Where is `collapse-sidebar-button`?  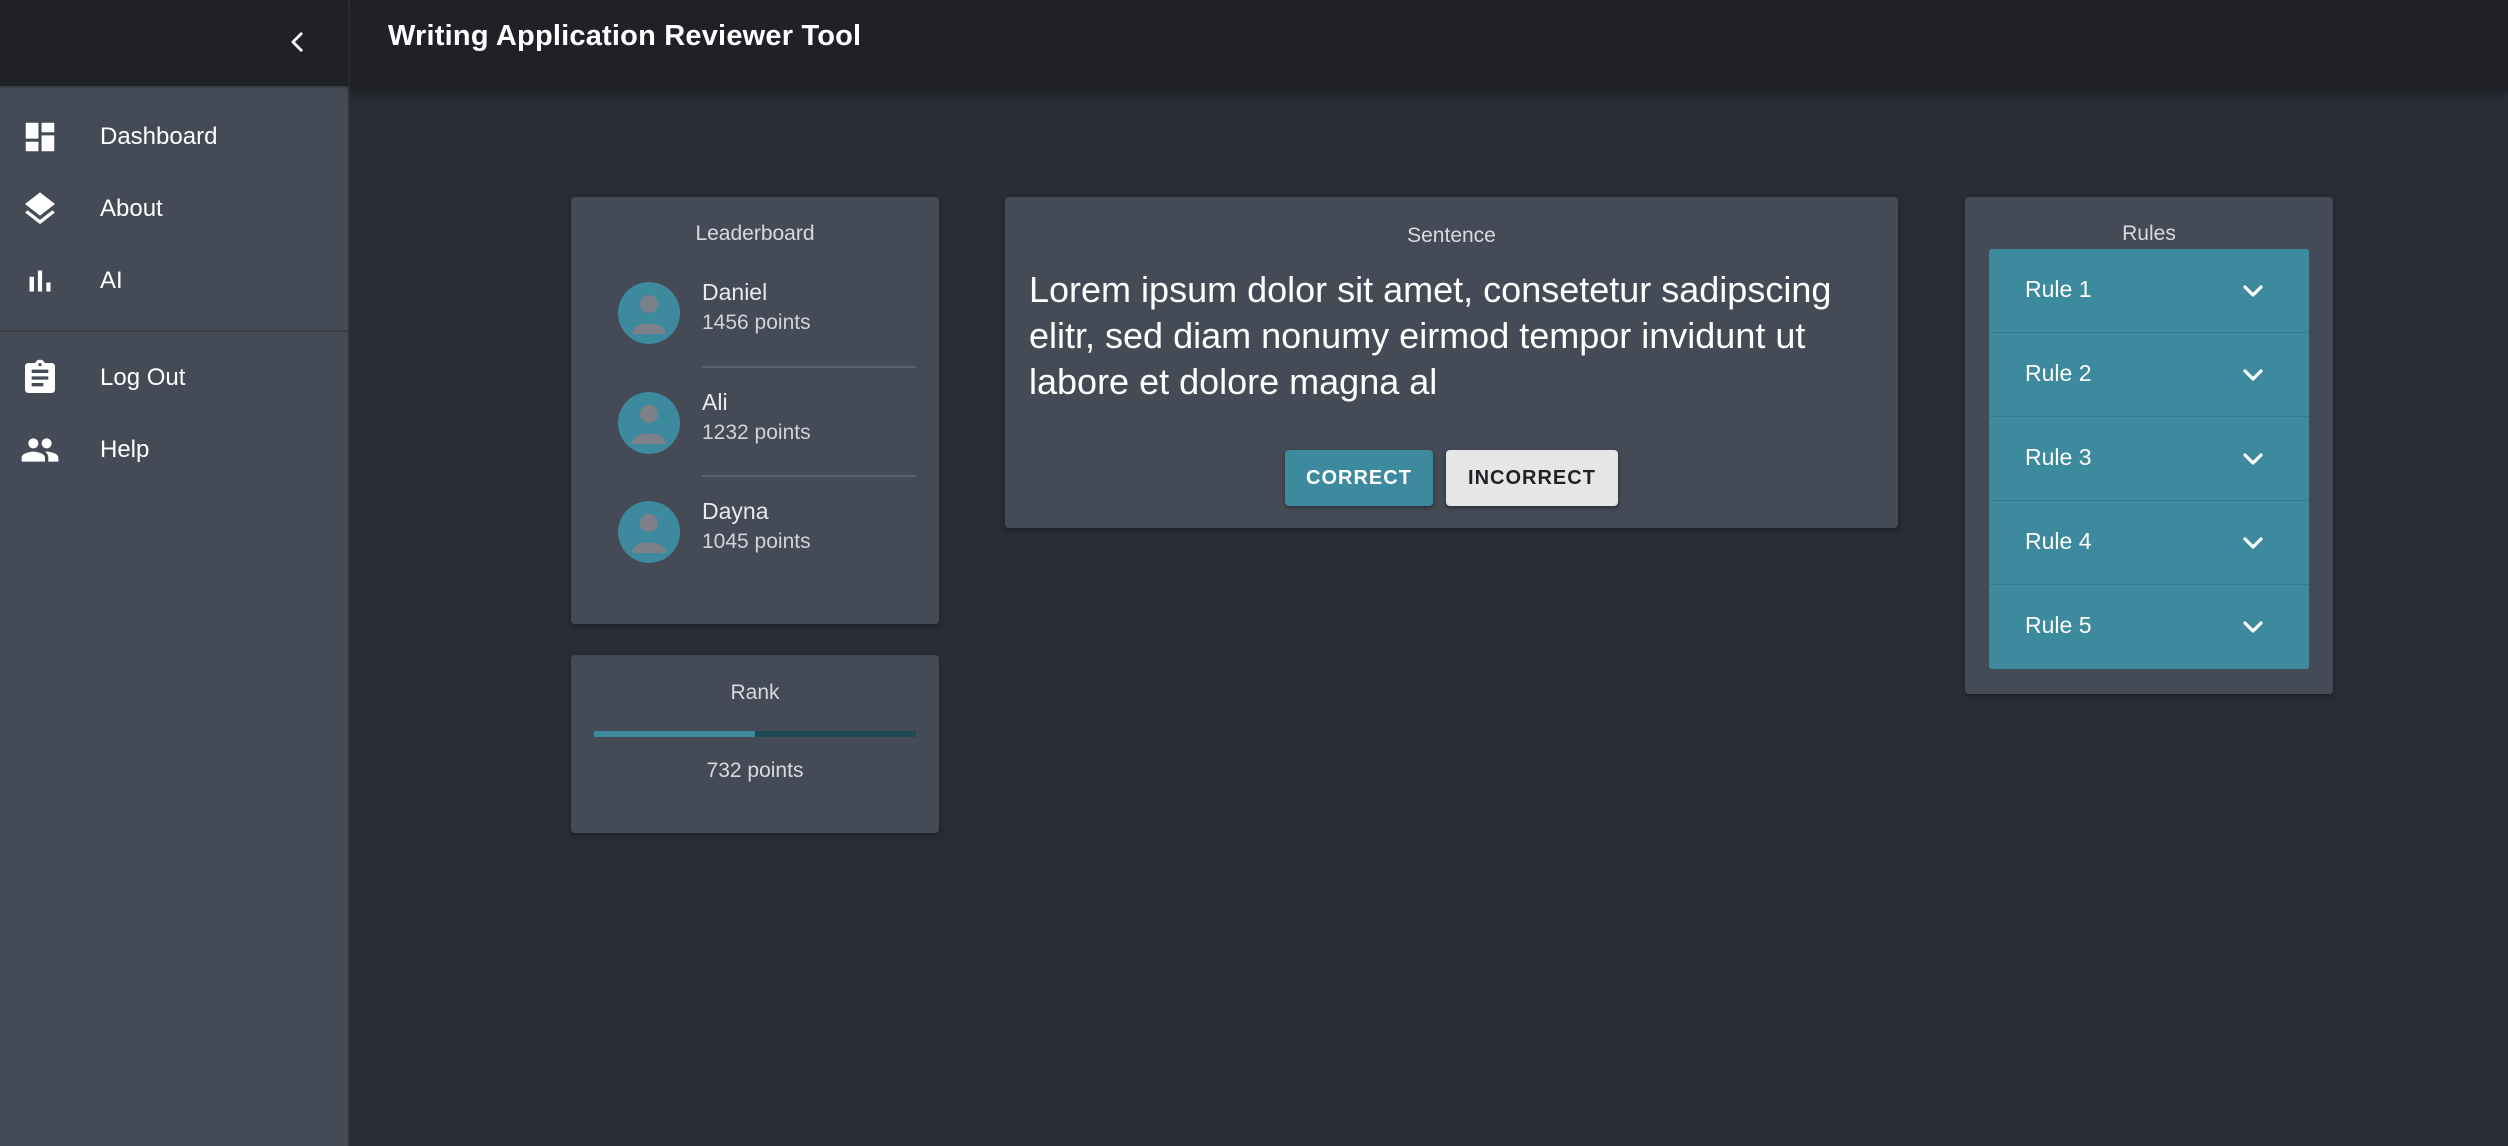 collapse-sidebar-button is located at coordinates (298, 42).